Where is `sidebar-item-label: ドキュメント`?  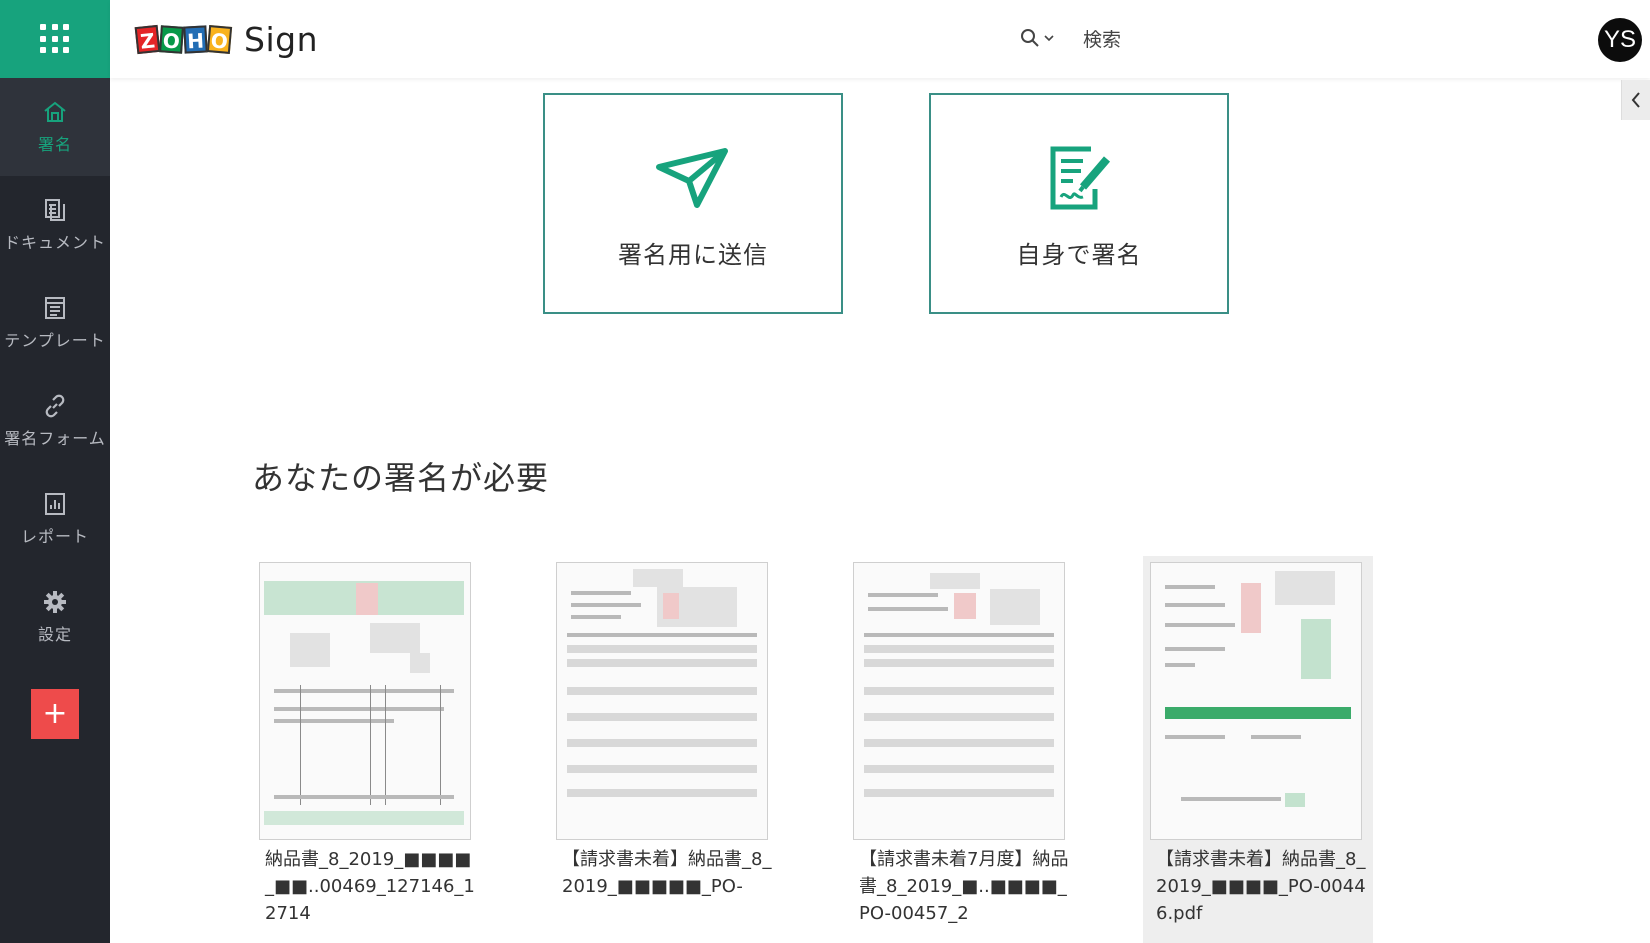
sidebar-item-label: ドキュメント is located at coordinates (54, 242).